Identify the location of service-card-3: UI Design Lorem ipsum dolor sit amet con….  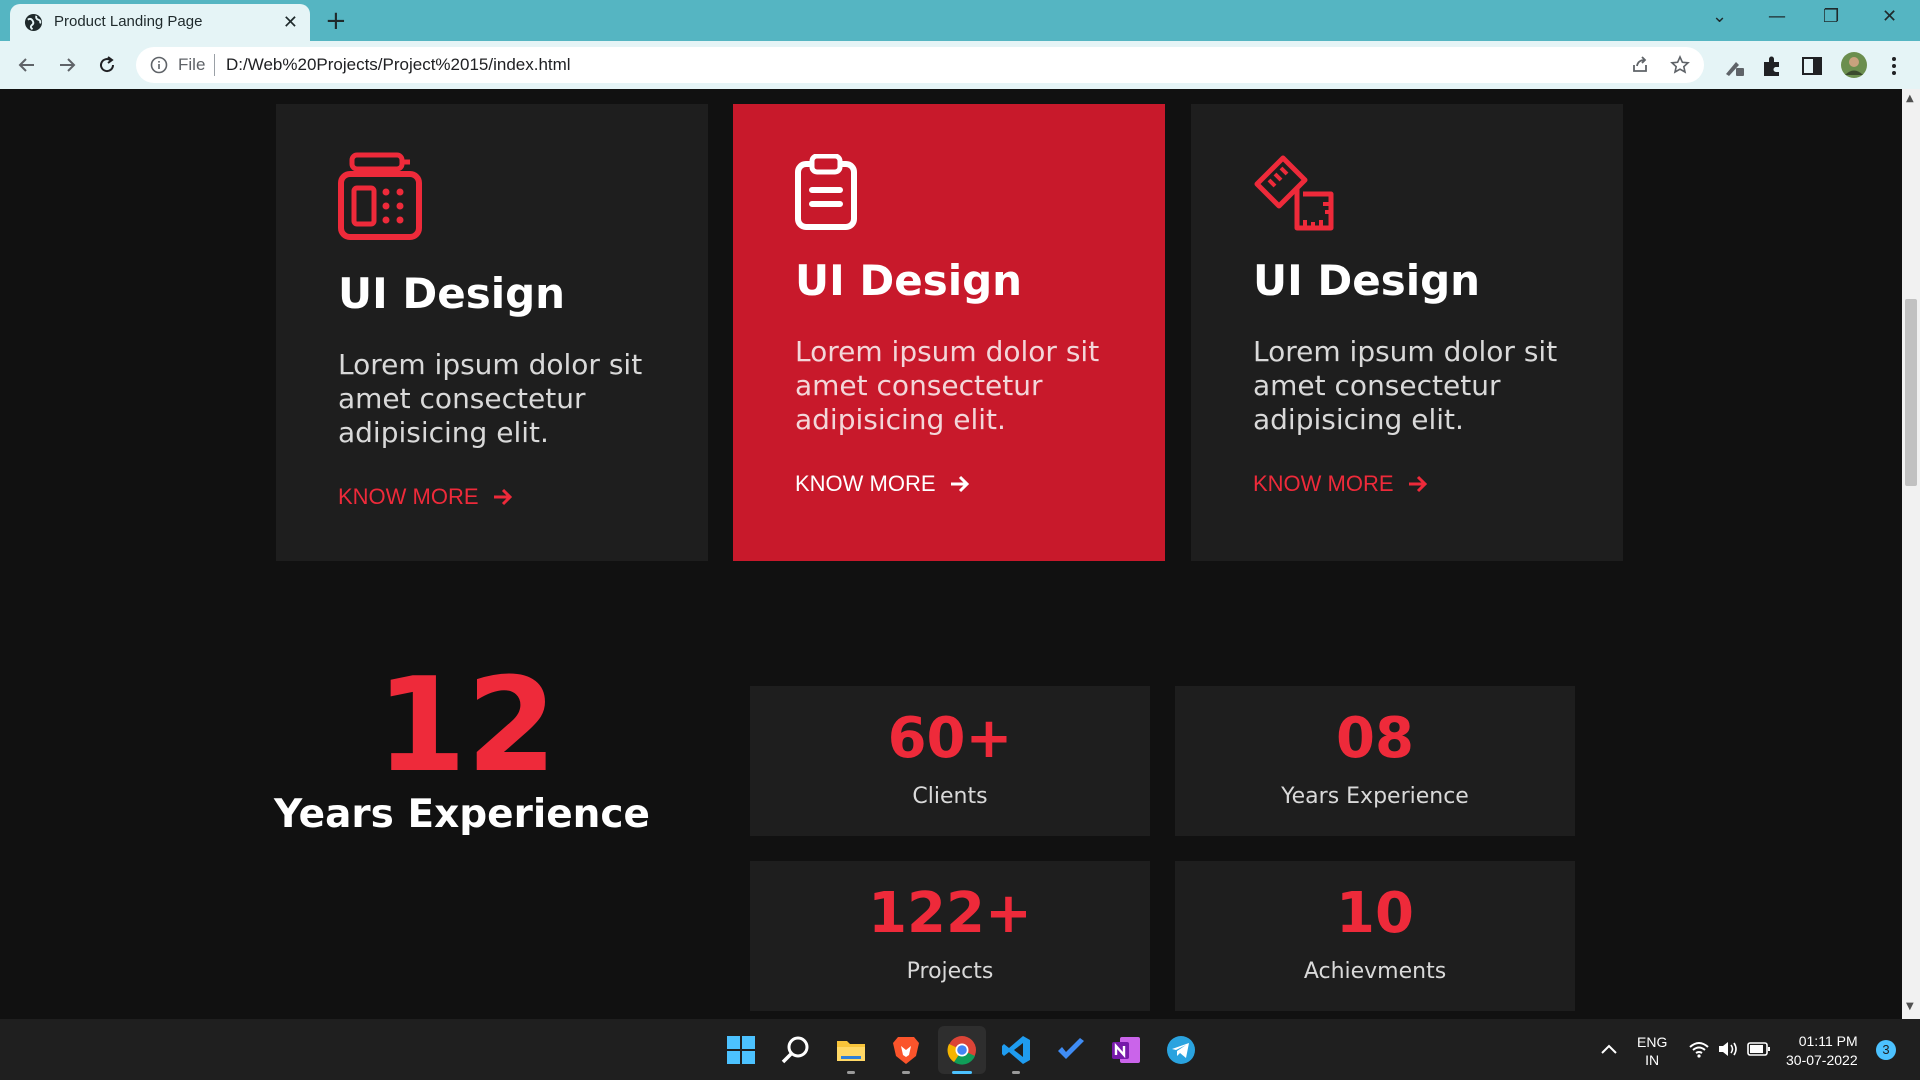
(1407, 332).